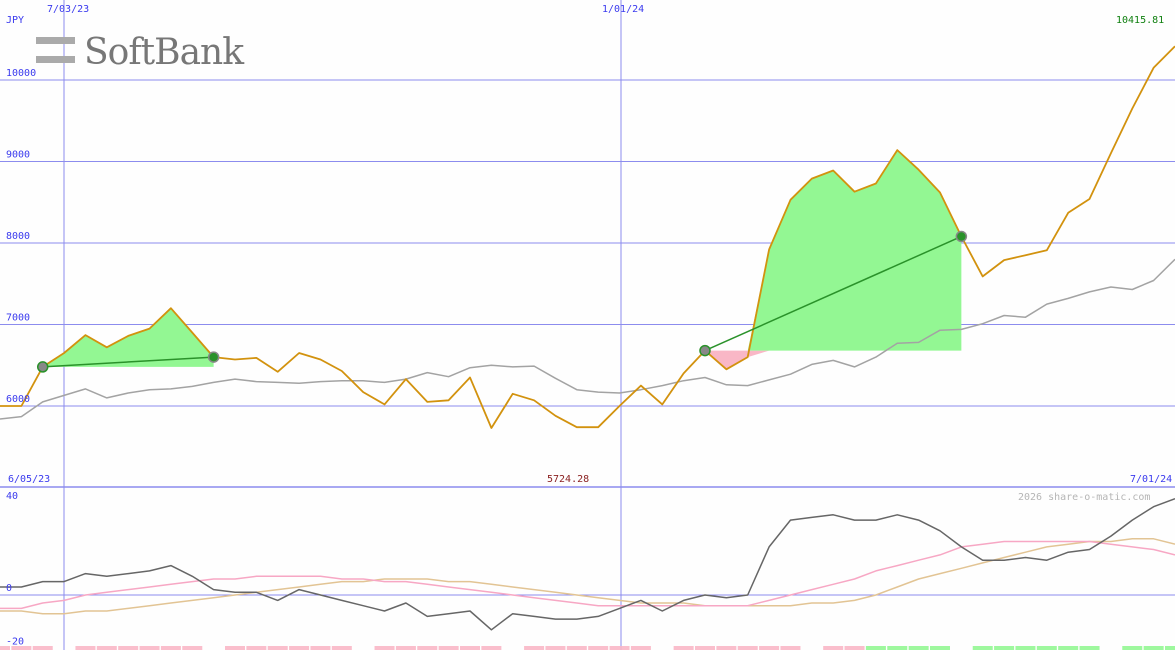 The width and height of the screenshot is (1175, 654). Describe the element at coordinates (55, 40) in the screenshot. I see `logo-bar-top` at that location.